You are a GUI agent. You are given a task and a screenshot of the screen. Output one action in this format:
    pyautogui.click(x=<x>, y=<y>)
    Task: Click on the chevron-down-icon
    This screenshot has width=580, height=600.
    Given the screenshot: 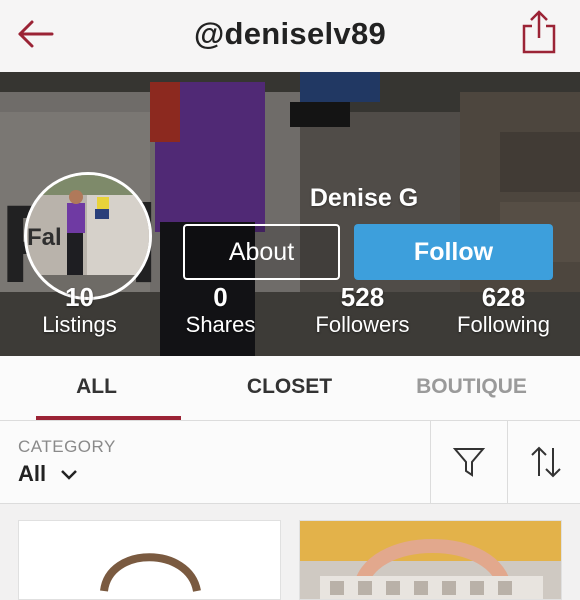 What is the action you would take?
    pyautogui.click(x=69, y=475)
    